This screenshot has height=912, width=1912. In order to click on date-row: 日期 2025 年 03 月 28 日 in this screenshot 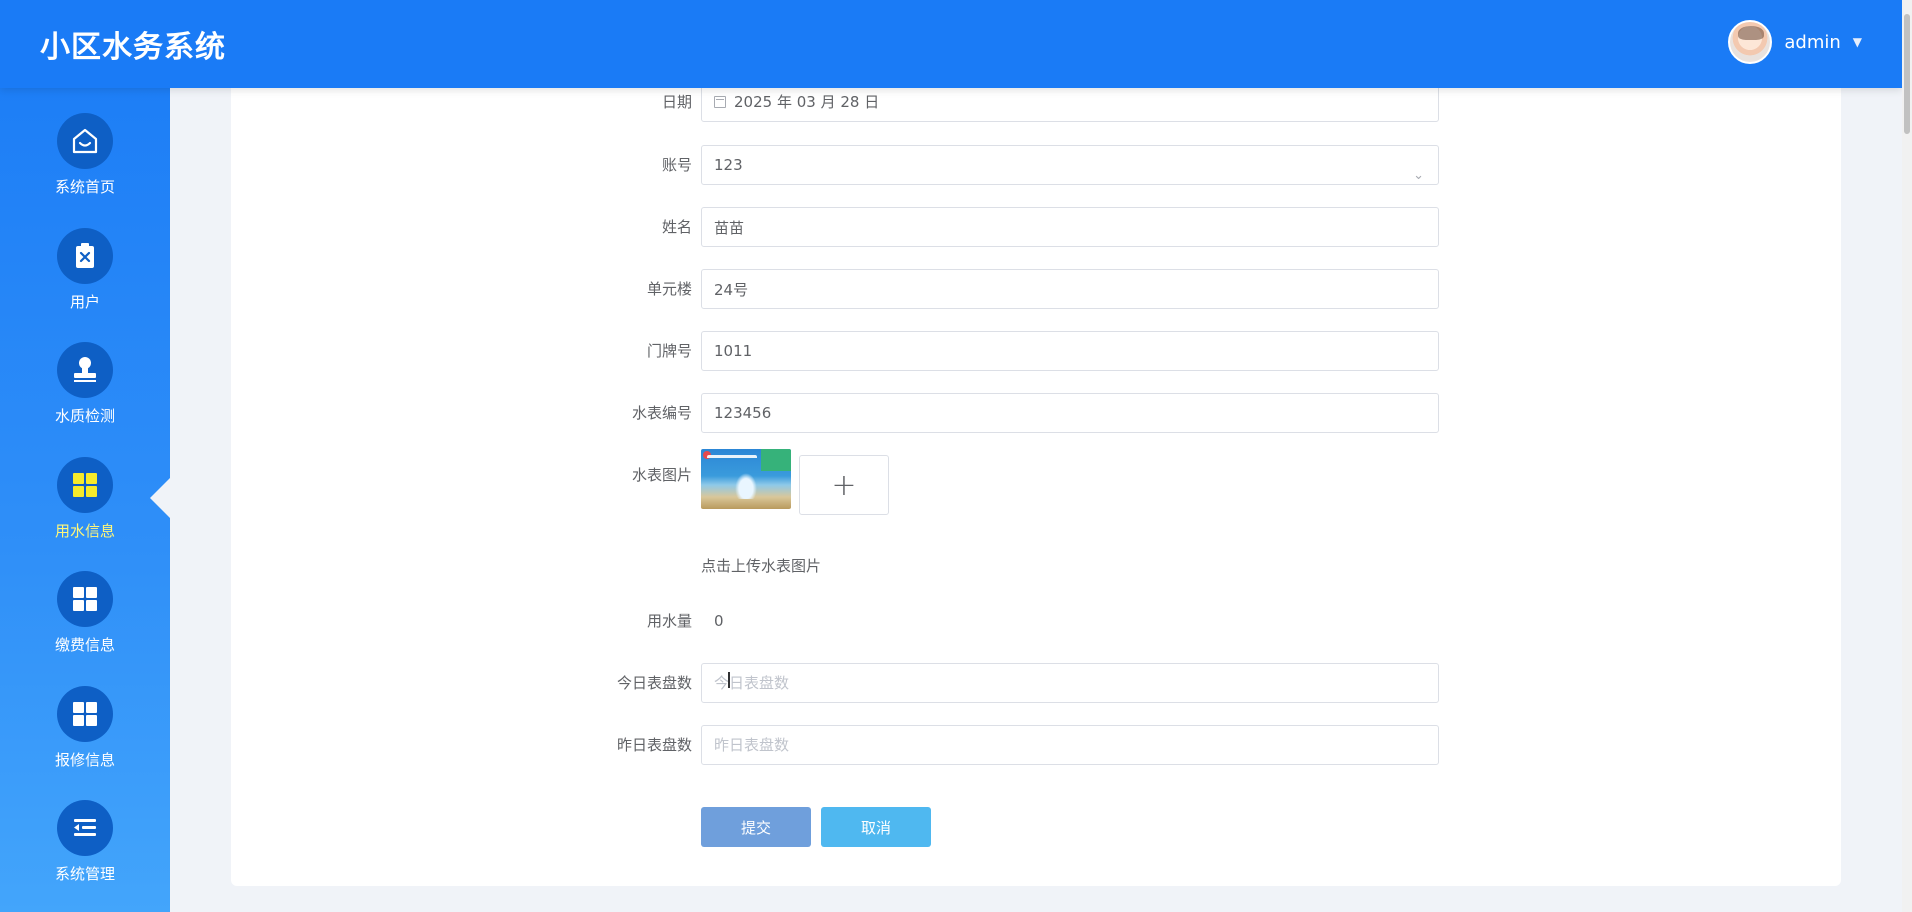, I will do `click(1036, 102)`.